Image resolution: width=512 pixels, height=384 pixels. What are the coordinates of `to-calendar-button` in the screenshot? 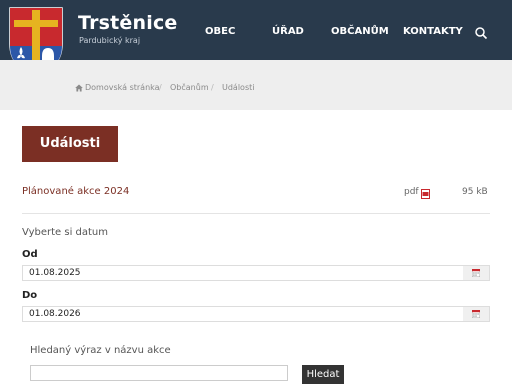 It's located at (476, 314).